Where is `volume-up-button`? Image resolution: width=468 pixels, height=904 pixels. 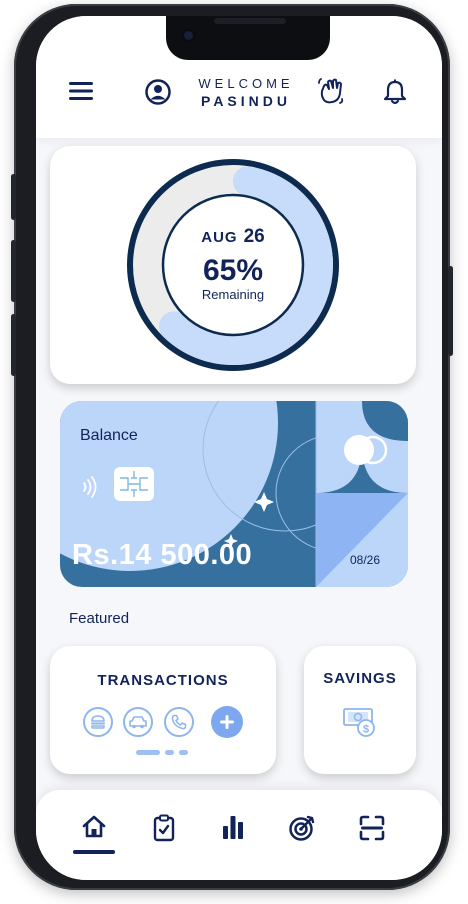 volume-up-button is located at coordinates (13, 271).